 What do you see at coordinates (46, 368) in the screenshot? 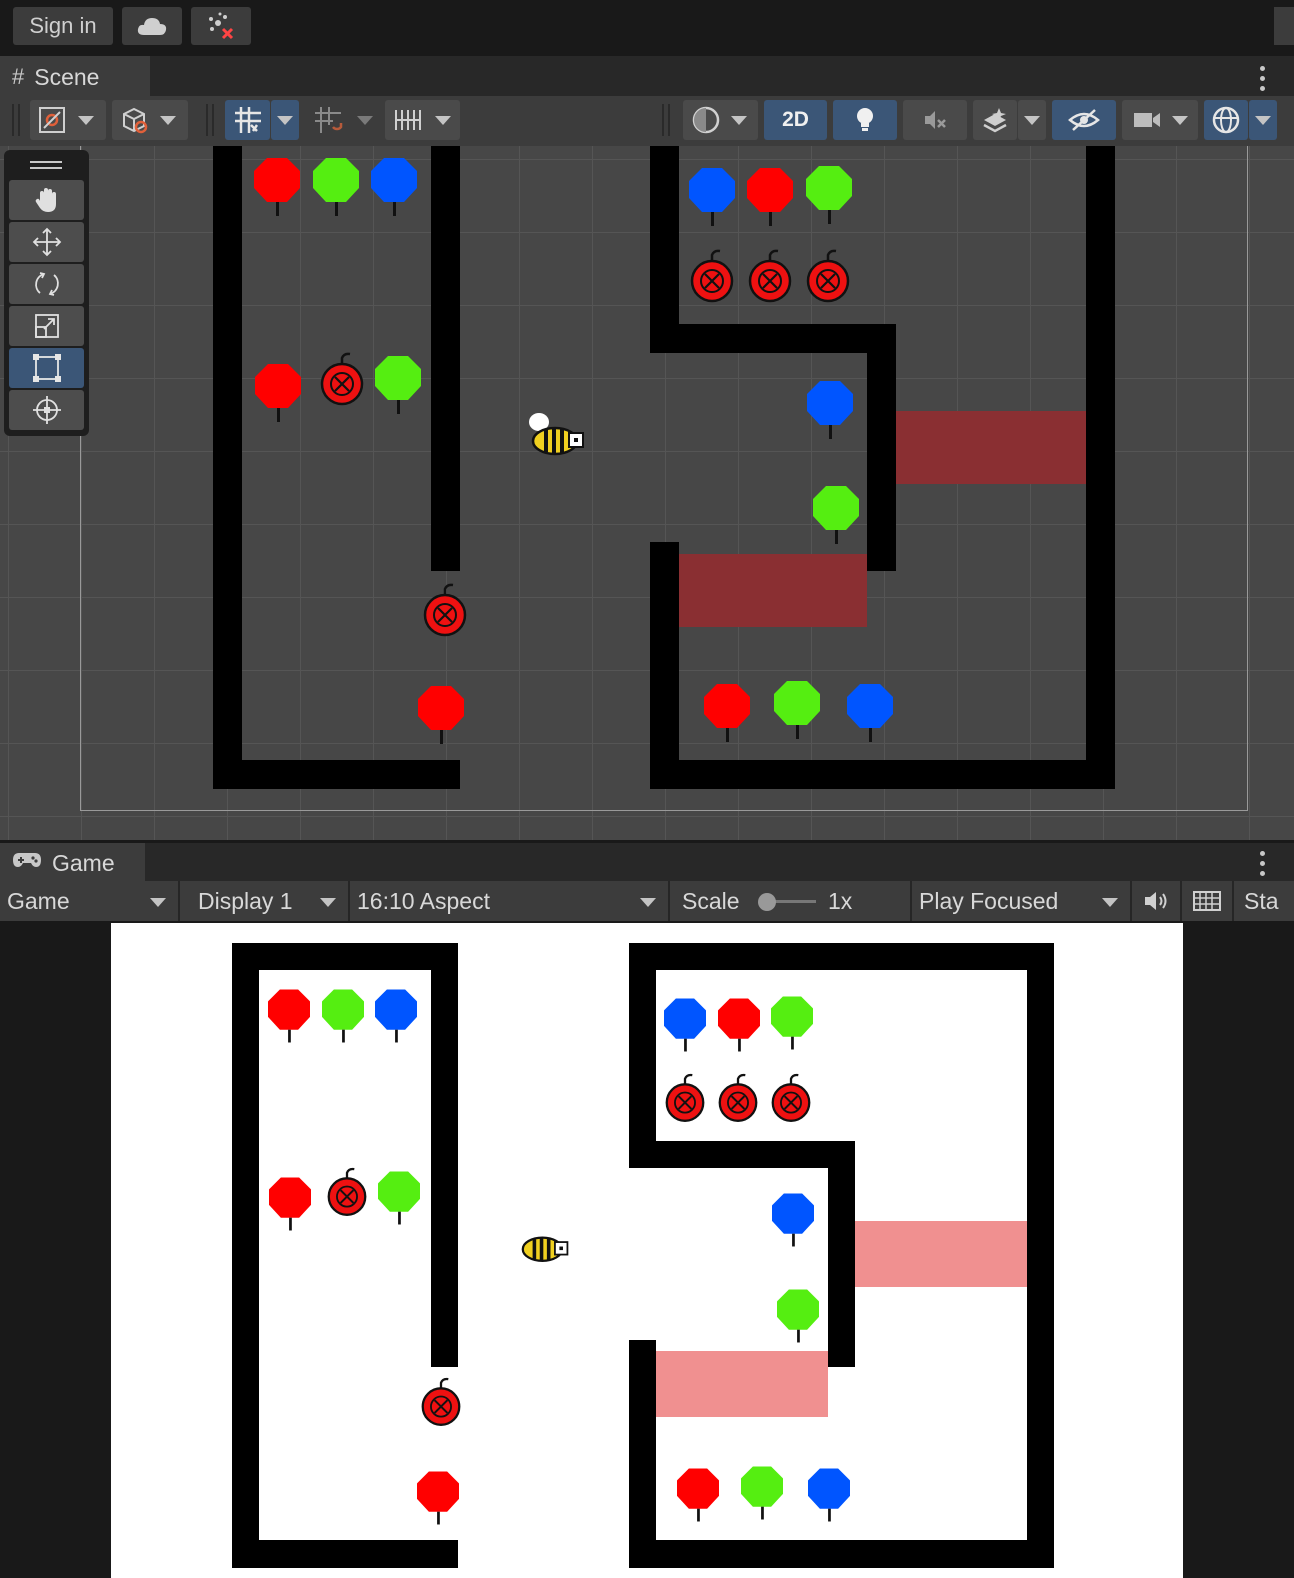
I see `rect-tool-button` at bounding box center [46, 368].